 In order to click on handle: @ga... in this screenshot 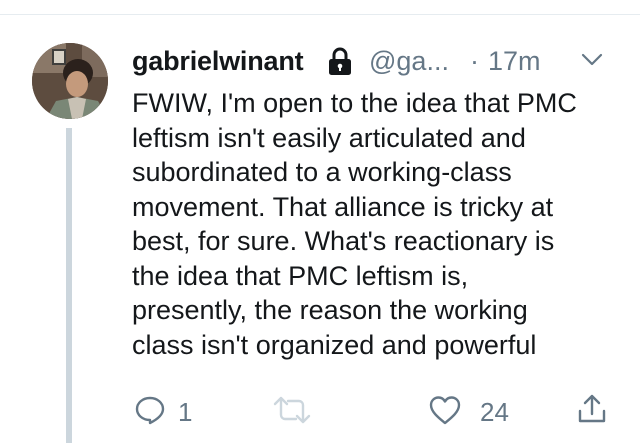, I will do `click(409, 61)`.